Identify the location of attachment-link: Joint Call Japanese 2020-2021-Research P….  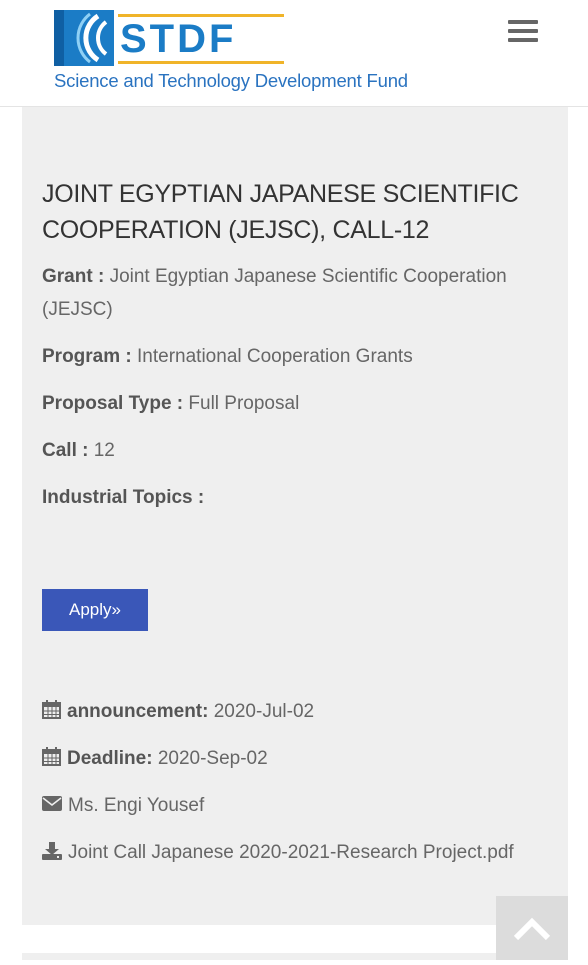
(291, 852).